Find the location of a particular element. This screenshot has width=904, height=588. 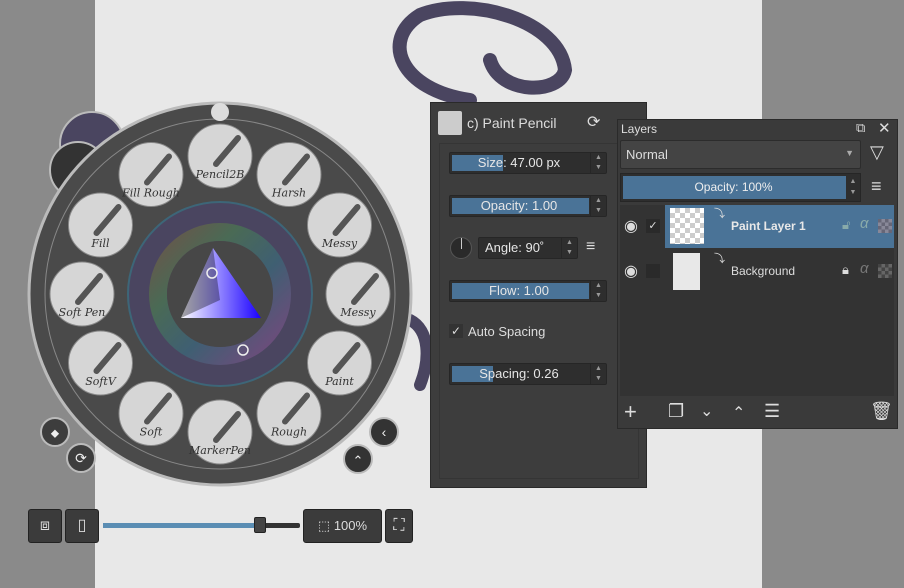

zoom-value: 100% is located at coordinates (350, 525).